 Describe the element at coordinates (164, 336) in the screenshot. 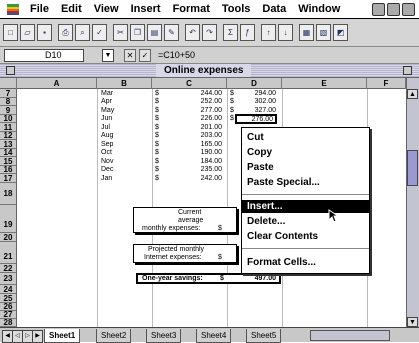

I see `tab-sheet3: Sheet3` at that location.